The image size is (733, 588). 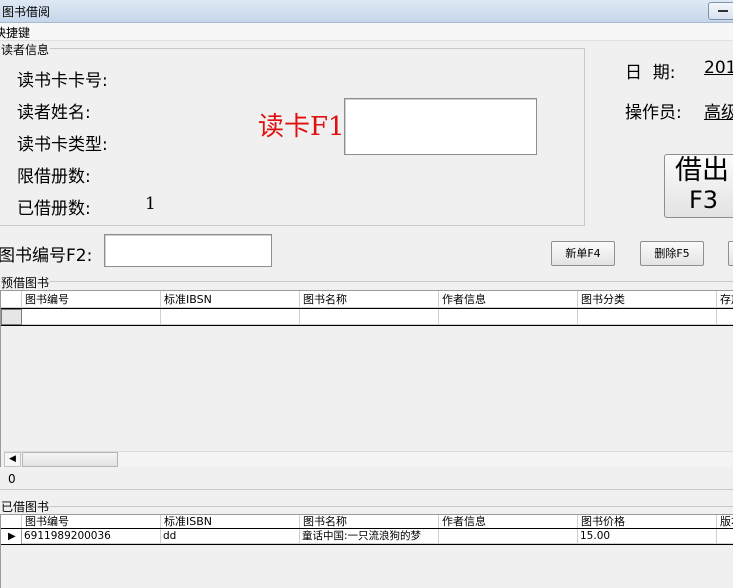 What do you see at coordinates (91, 299) in the screenshot?
I see `pre-col-book-no: 图书编号` at bounding box center [91, 299].